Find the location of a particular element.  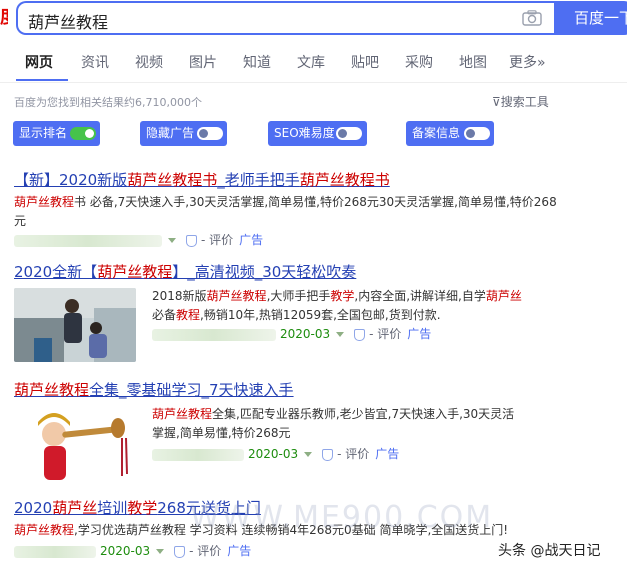

search-tools-button: ⊽搜索工具 is located at coordinates (520, 101).